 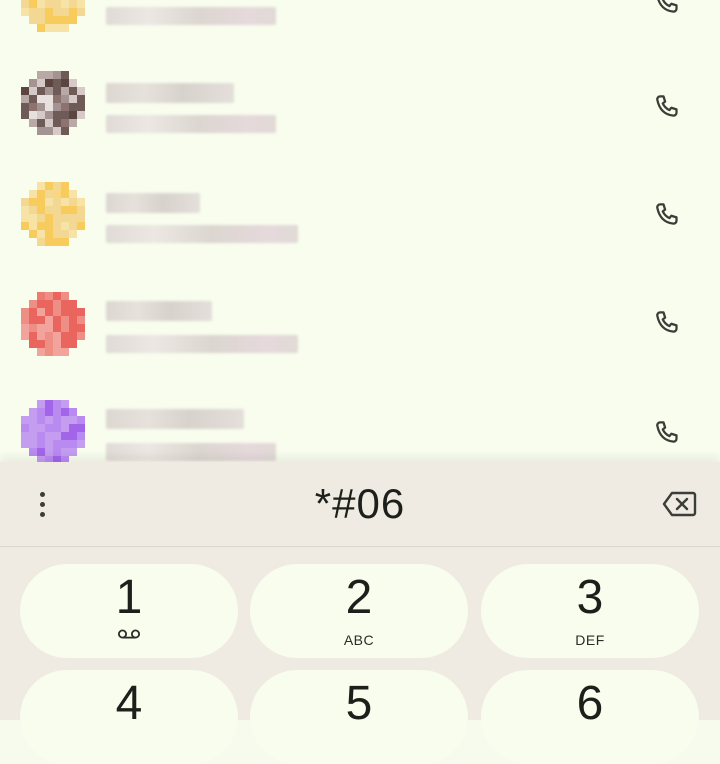 I want to click on dial-key-3: 3 DEF, so click(x=590, y=611).